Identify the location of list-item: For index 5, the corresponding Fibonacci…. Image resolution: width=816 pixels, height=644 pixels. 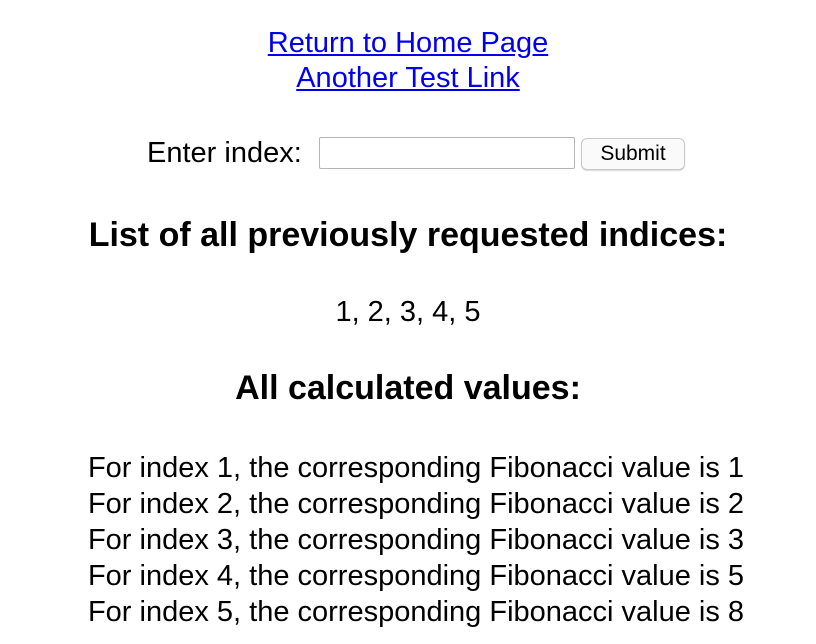
(416, 612).